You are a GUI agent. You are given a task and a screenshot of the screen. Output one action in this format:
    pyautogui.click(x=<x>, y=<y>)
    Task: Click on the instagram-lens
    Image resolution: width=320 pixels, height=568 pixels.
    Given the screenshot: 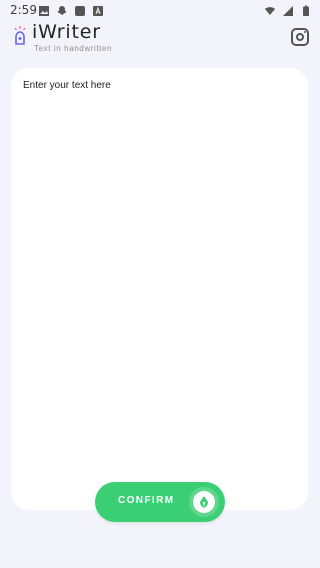 What is the action you would take?
    pyautogui.click(x=300, y=37)
    